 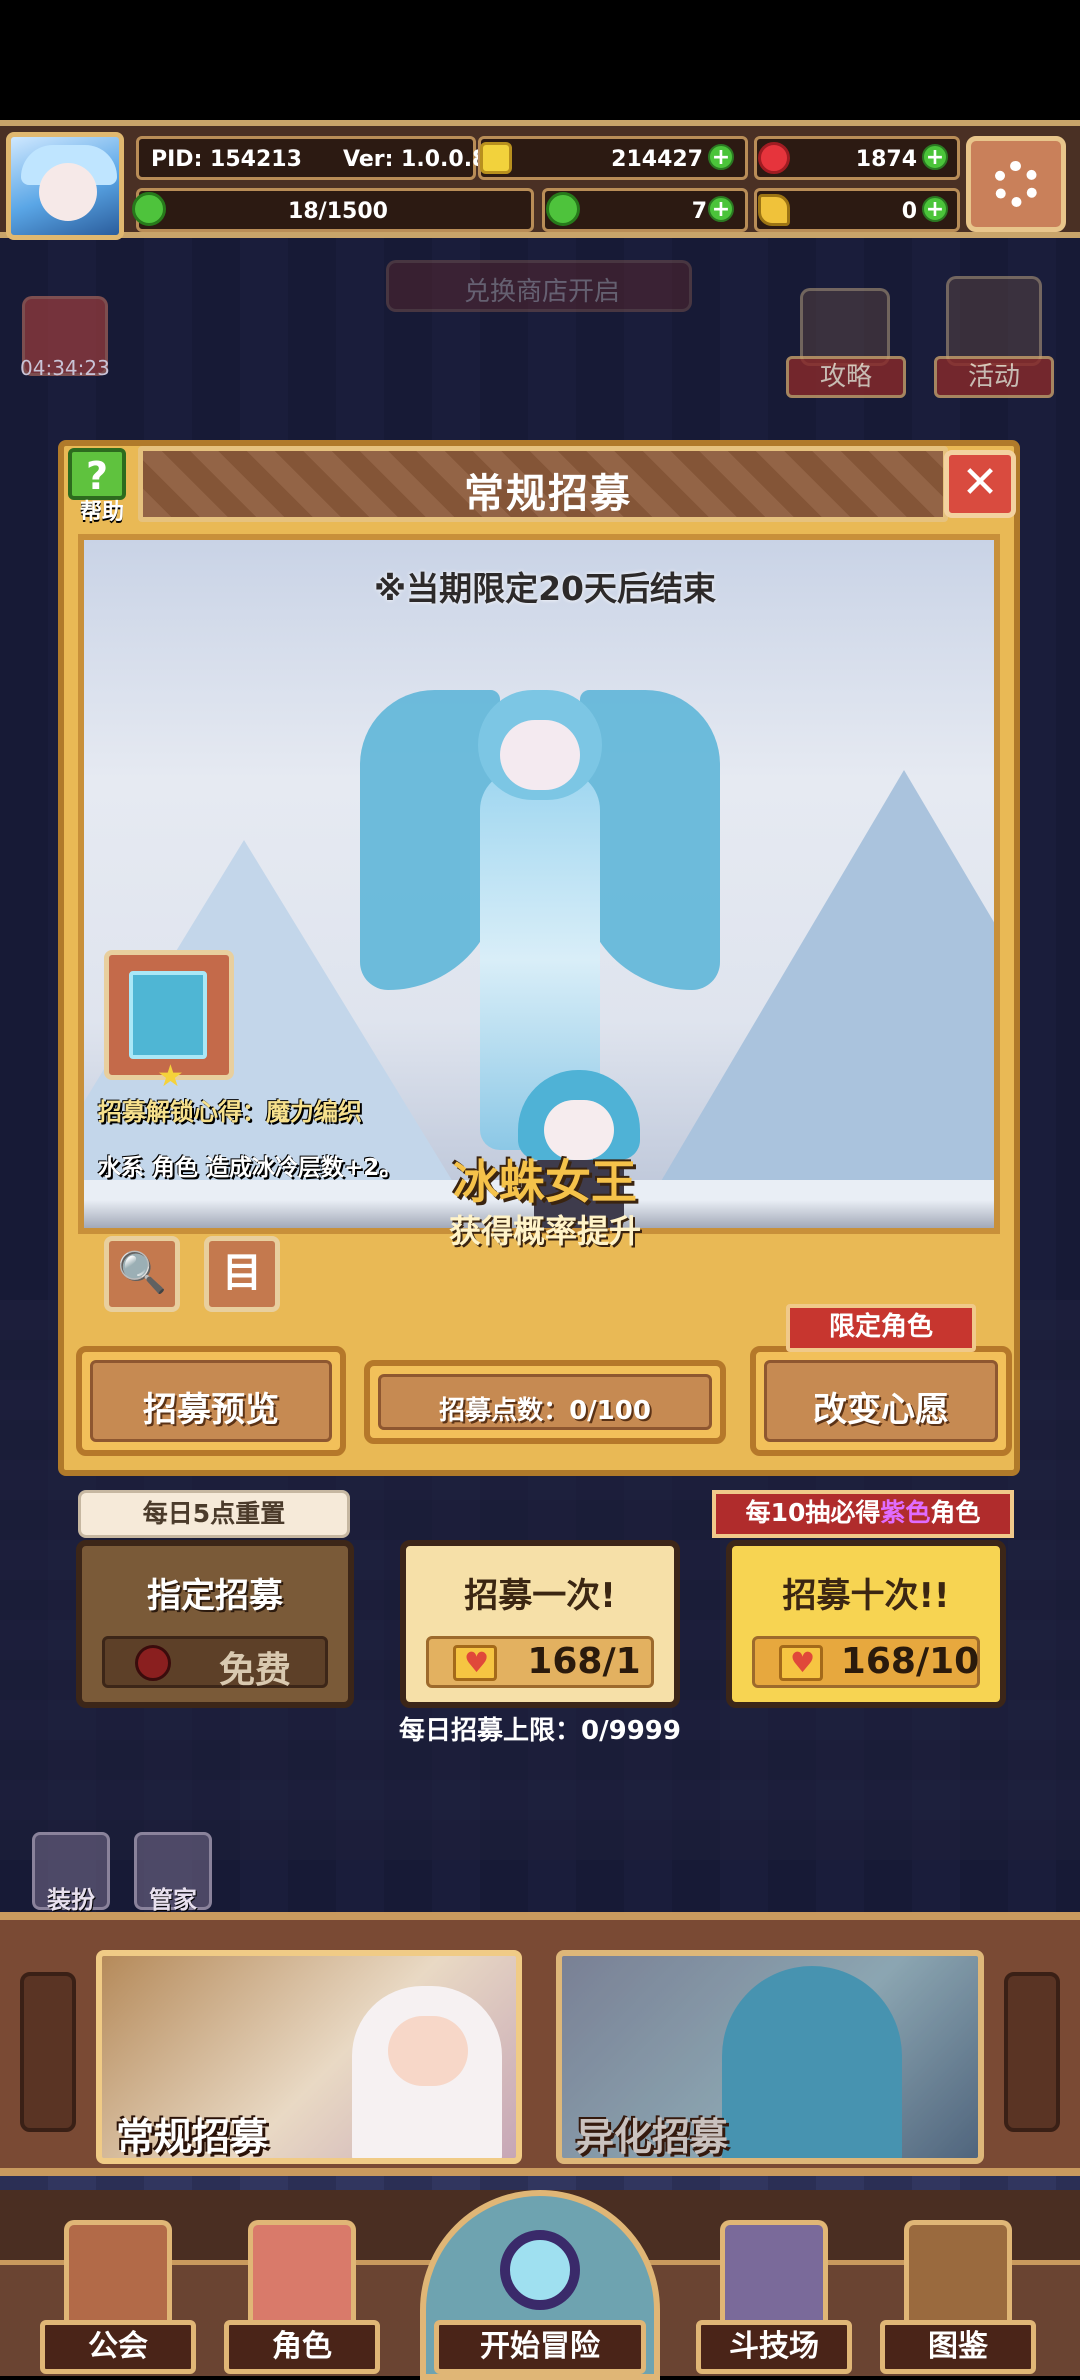 What do you see at coordinates (302, 2347) in the screenshot?
I see `nav-character-label: 角色` at bounding box center [302, 2347].